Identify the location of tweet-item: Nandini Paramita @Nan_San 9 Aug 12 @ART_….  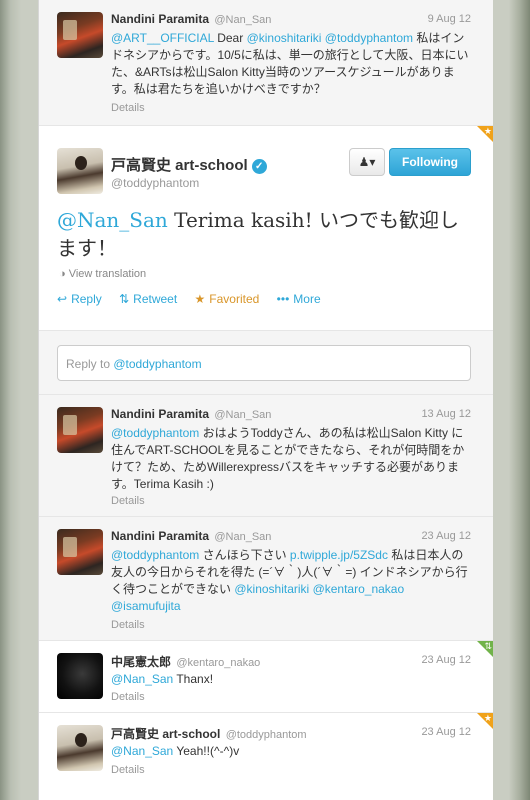
(266, 63).